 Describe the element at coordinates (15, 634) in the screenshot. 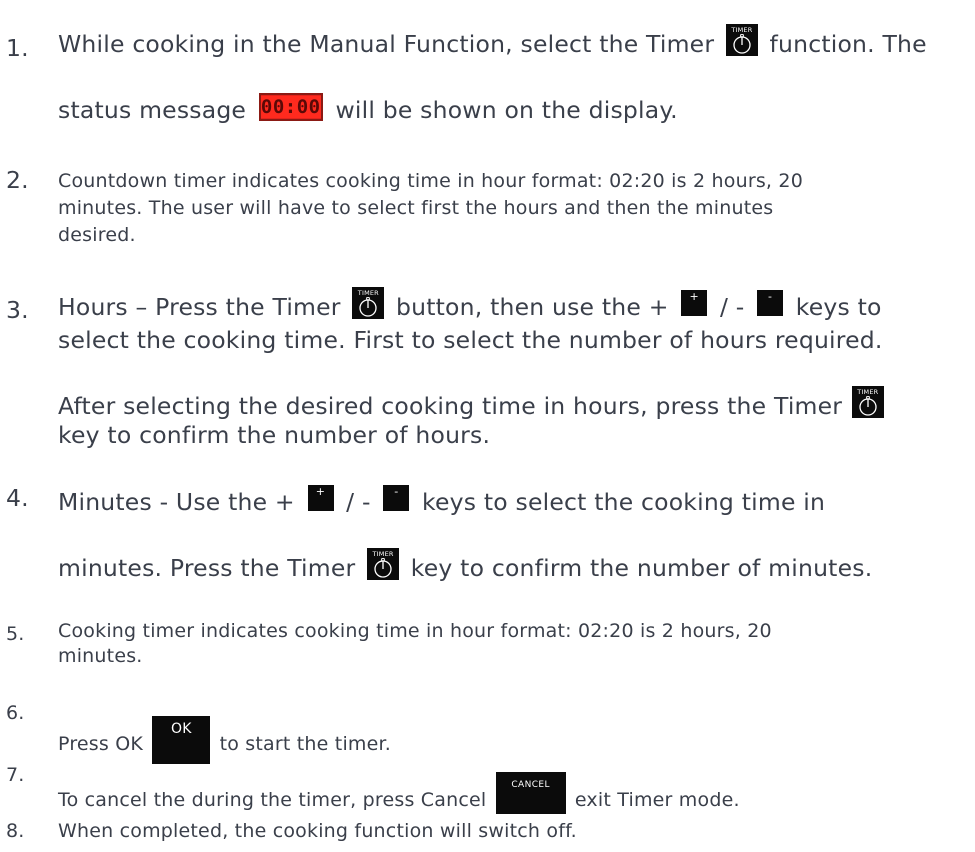

I see `step-number: 5.` at that location.